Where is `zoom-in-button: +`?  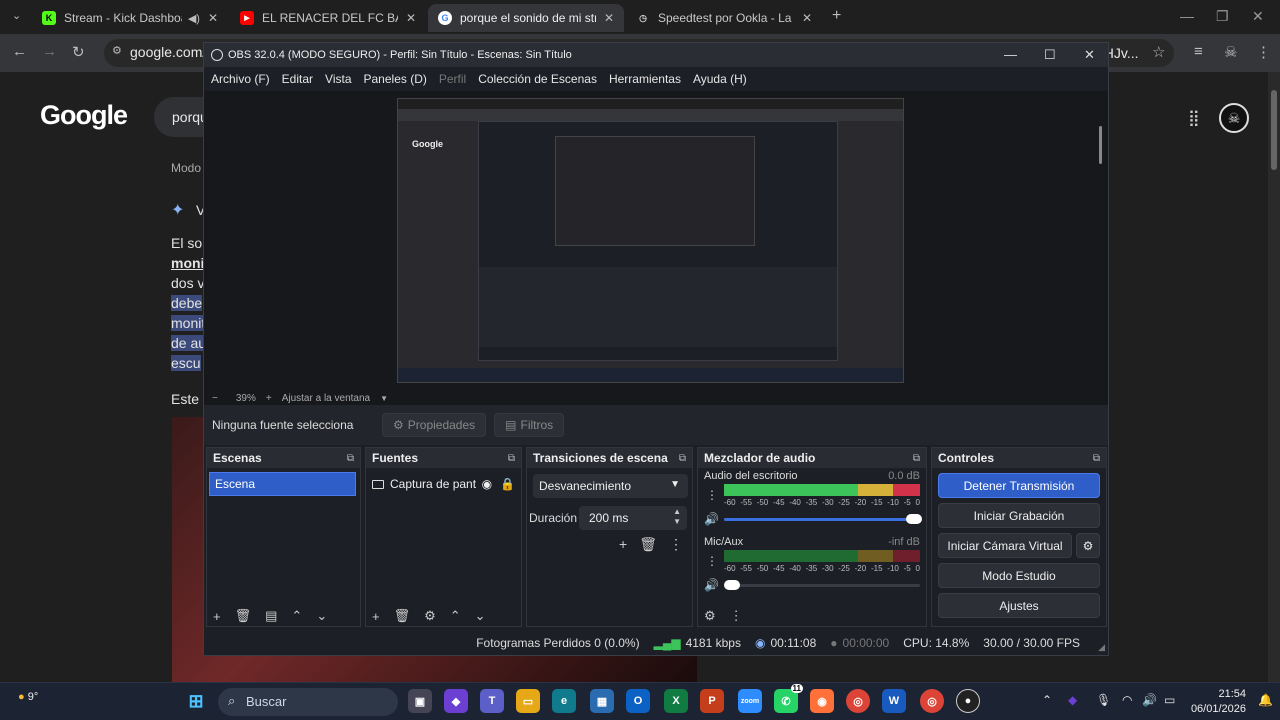
zoom-in-button: + is located at coordinates (269, 398).